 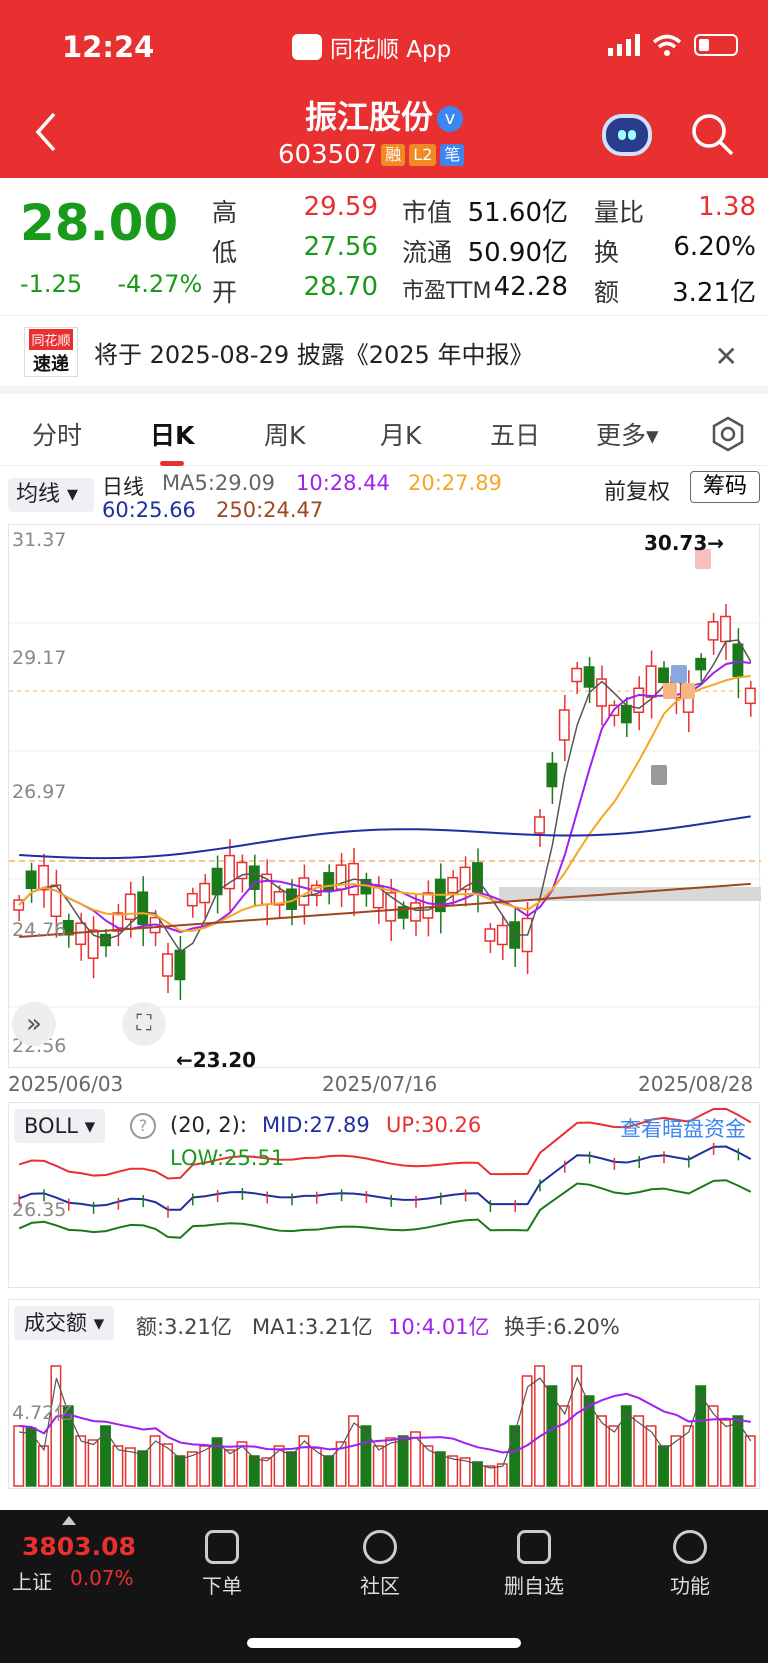 What do you see at coordinates (219, 483) in the screenshot?
I see `ma5-label: MA5:29.09` at bounding box center [219, 483].